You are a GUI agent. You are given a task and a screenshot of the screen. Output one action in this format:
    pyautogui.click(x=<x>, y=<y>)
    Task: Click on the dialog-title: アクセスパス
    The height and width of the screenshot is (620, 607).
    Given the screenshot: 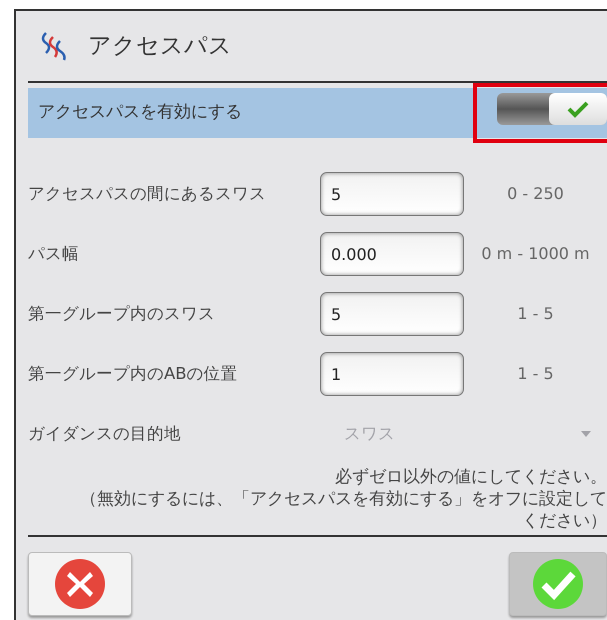 What is the action you would take?
    pyautogui.click(x=160, y=46)
    